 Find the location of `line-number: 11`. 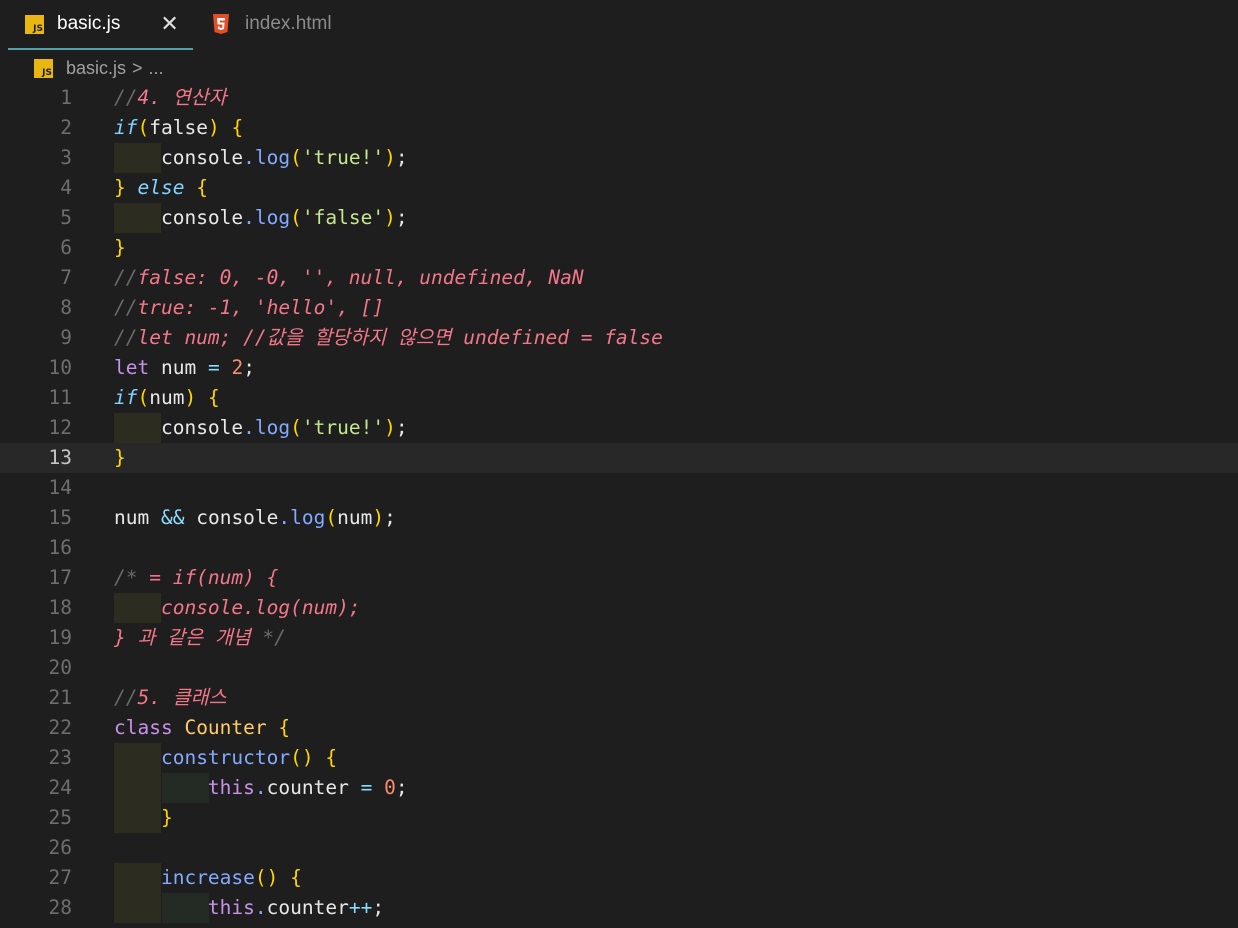

line-number: 11 is located at coordinates (60, 397).